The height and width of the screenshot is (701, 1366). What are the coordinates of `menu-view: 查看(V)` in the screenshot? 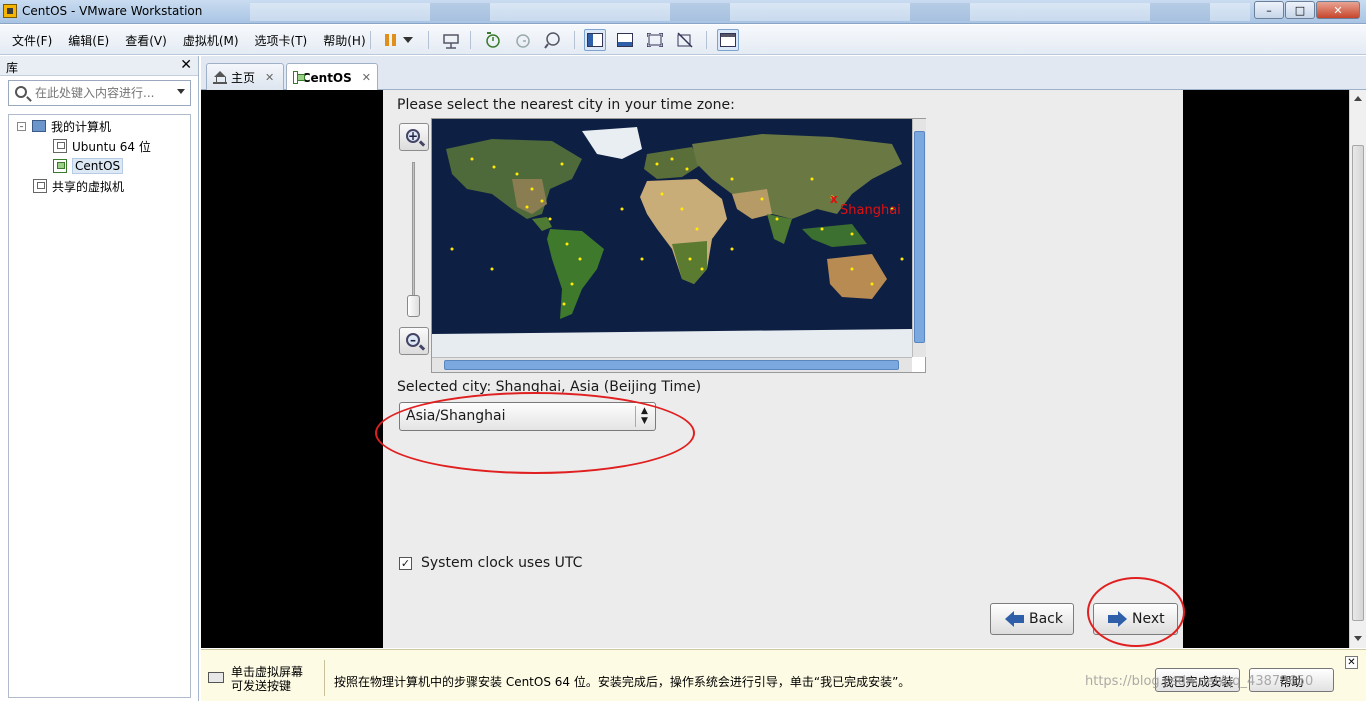 It's located at (146, 40).